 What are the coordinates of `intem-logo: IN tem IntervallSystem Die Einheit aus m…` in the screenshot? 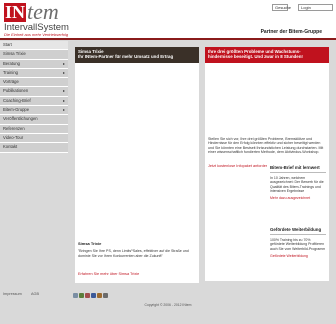 It's located at (58, 18).